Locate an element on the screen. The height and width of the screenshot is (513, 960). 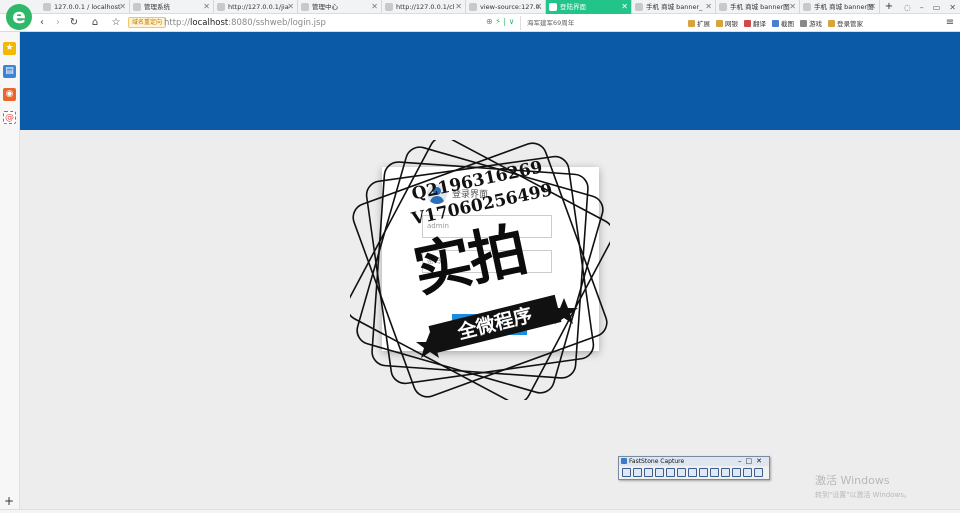
reload-button: ↻ is located at coordinates (74, 23).